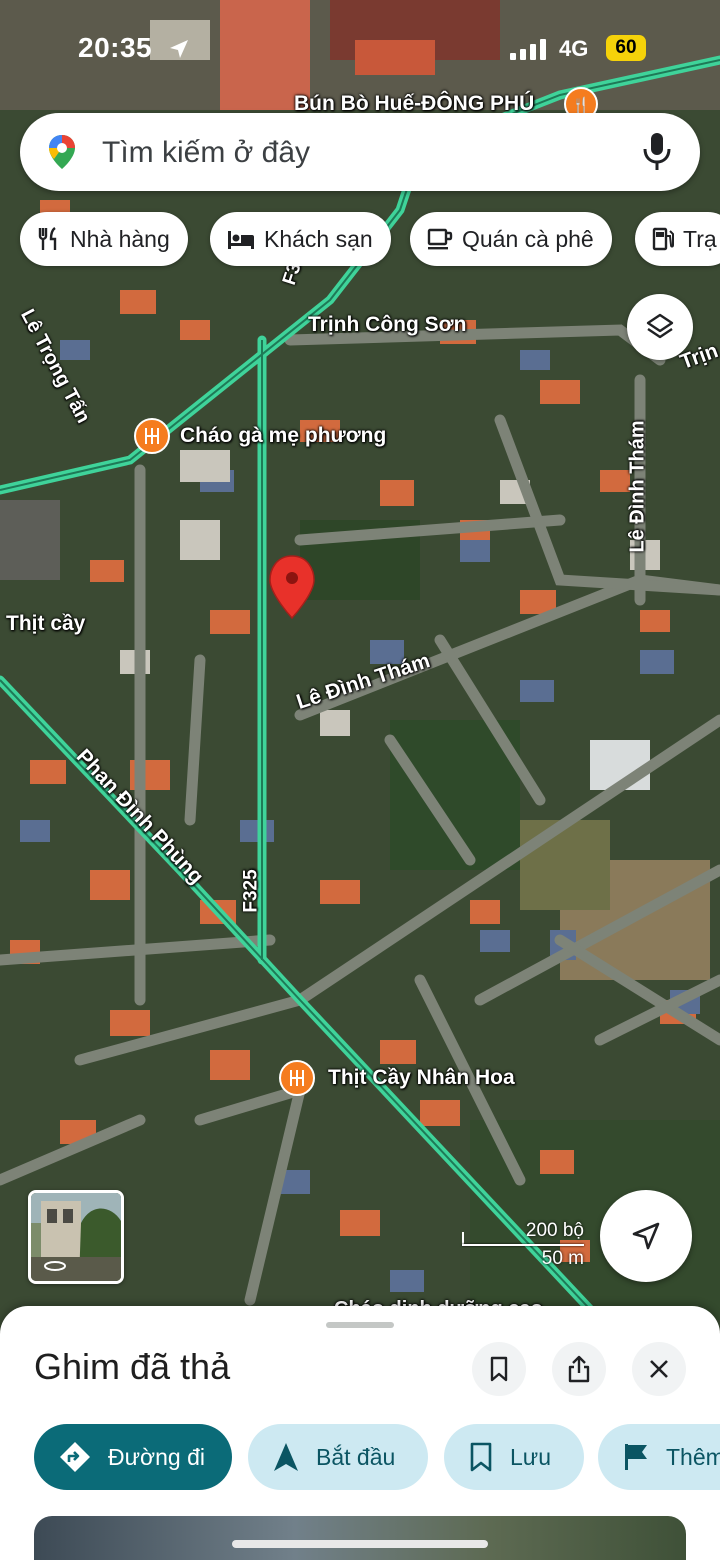 The width and height of the screenshot is (720, 1560). I want to click on network-type: 4G, so click(574, 48).